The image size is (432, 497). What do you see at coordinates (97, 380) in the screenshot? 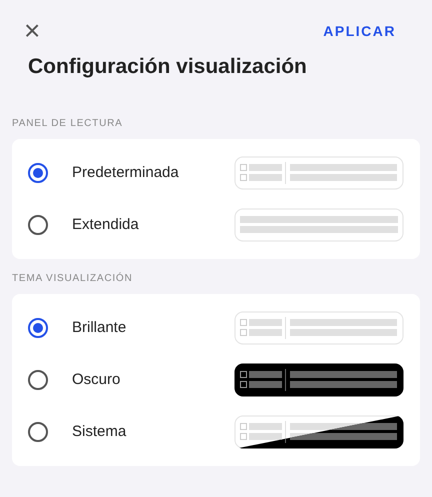
I see `option-label: Oscuro` at bounding box center [97, 380].